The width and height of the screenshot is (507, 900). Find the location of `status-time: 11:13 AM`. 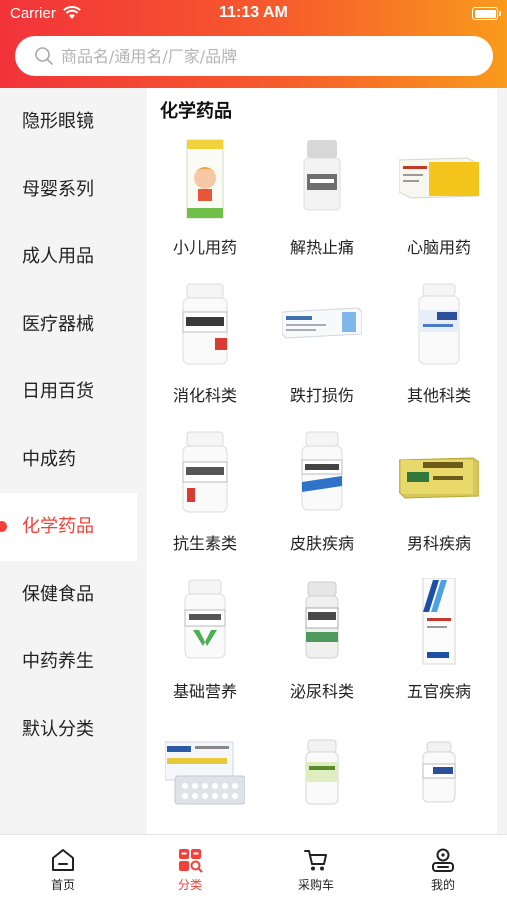

status-time: 11:13 AM is located at coordinates (253, 12).